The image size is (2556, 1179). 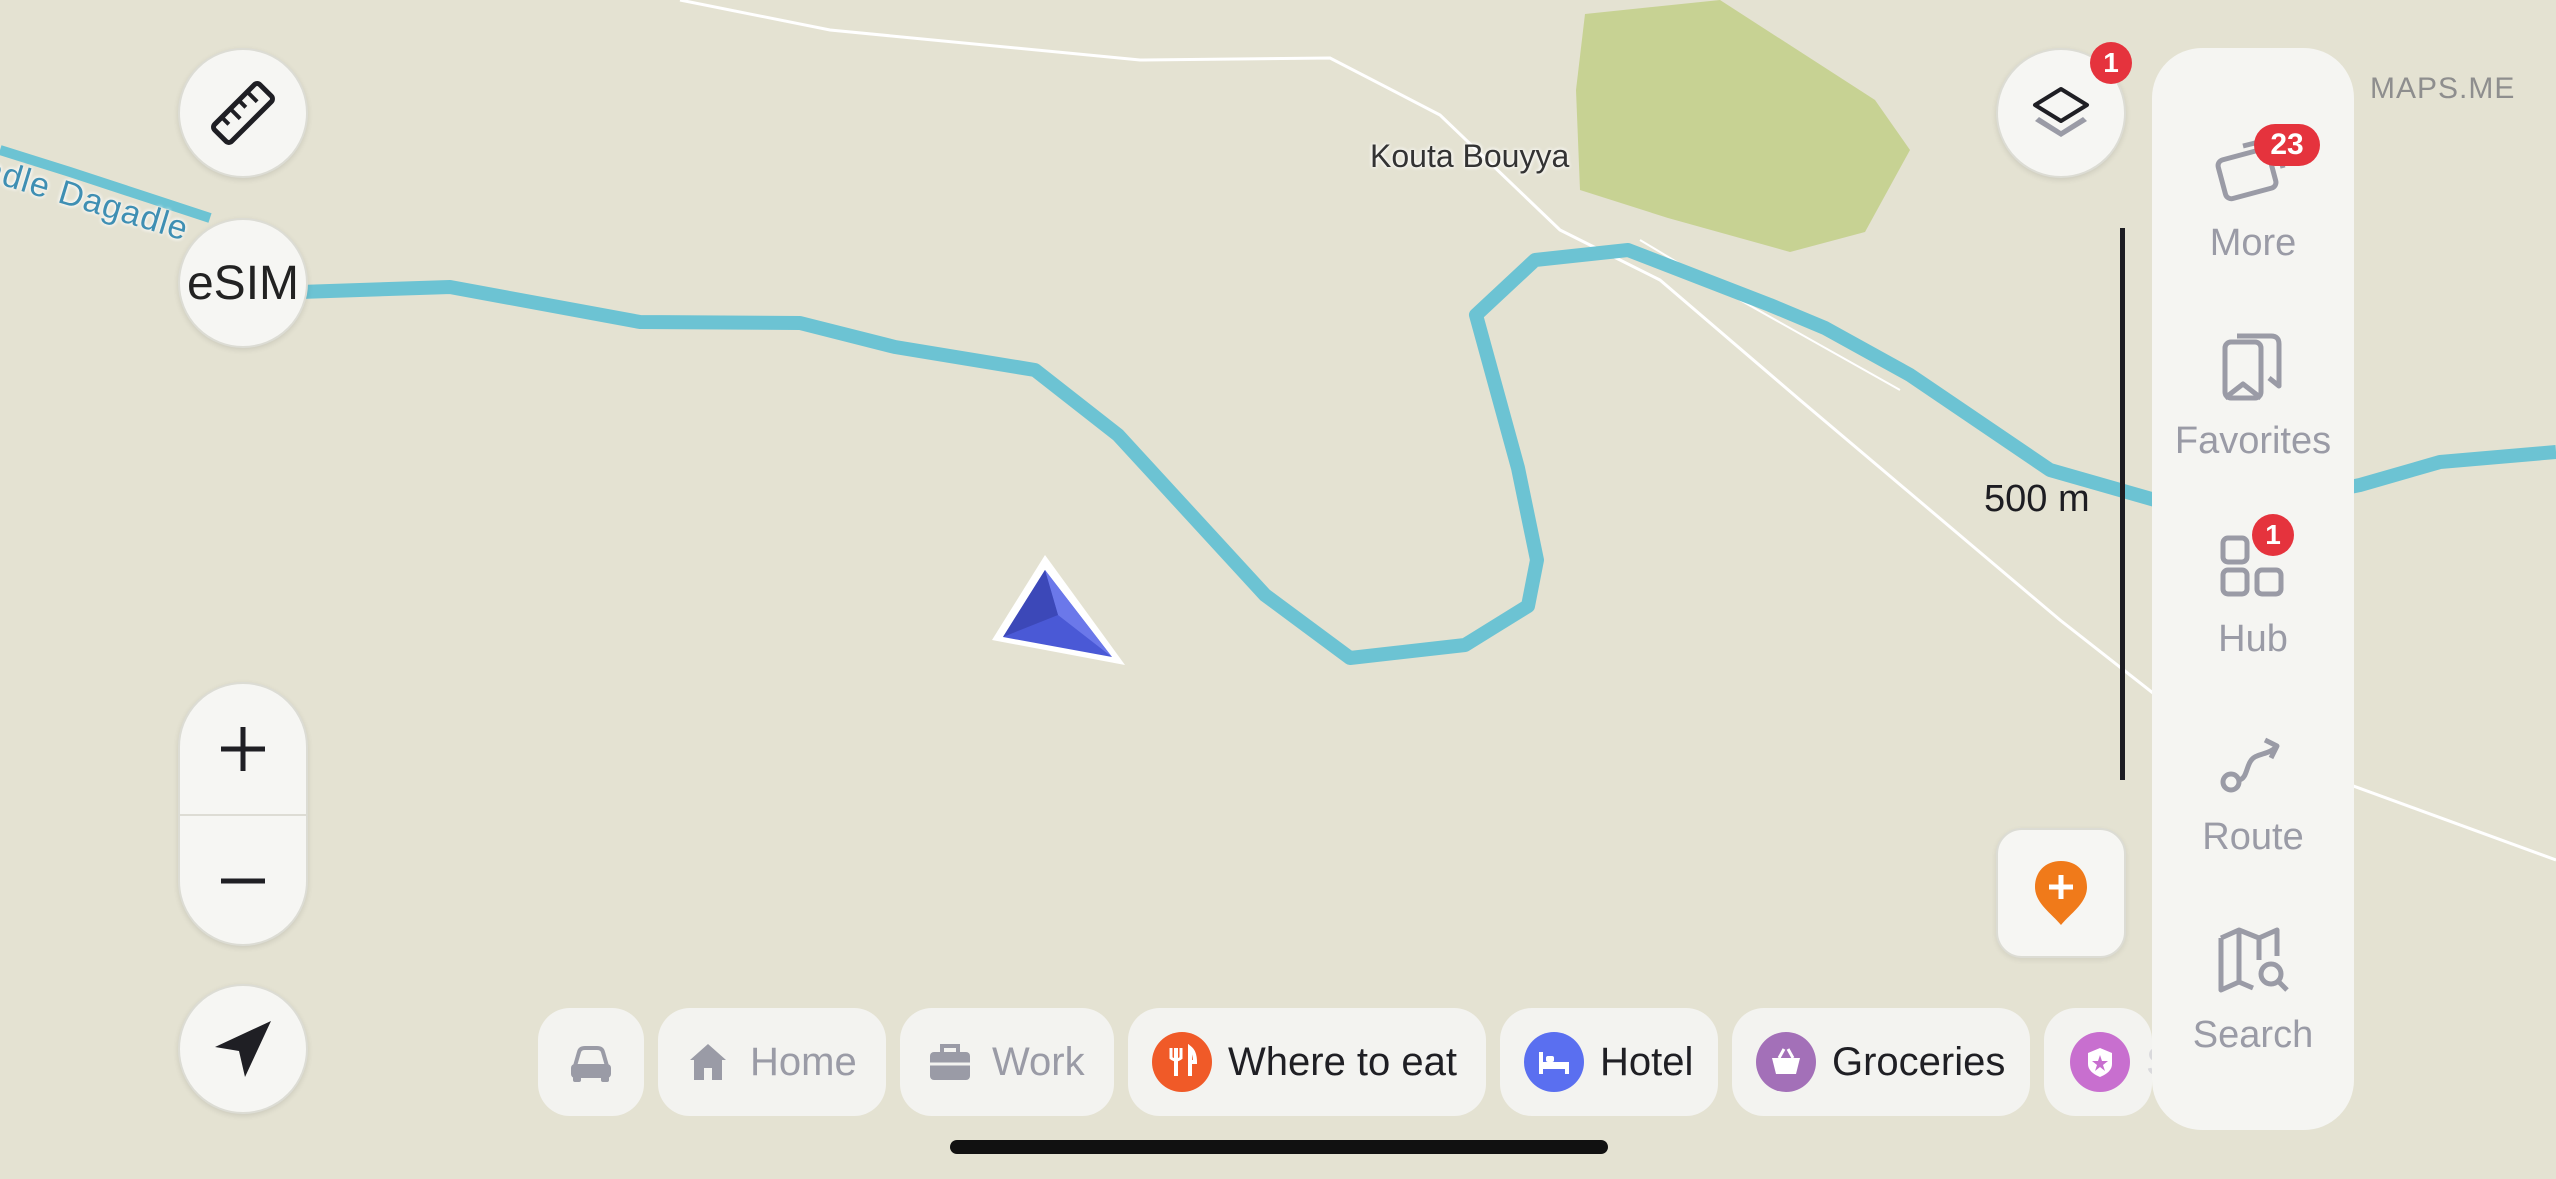 What do you see at coordinates (2253, 208) in the screenshot?
I see `menu-item-more: More 23` at bounding box center [2253, 208].